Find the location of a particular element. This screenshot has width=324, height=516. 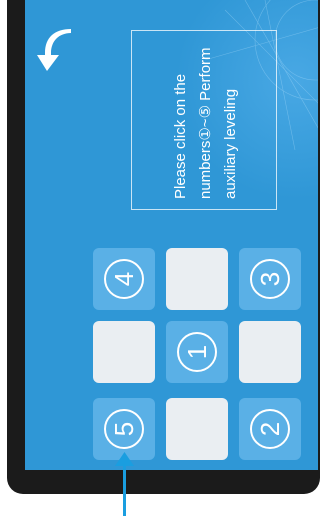

level-point-4-label: 4 is located at coordinates (124, 279).